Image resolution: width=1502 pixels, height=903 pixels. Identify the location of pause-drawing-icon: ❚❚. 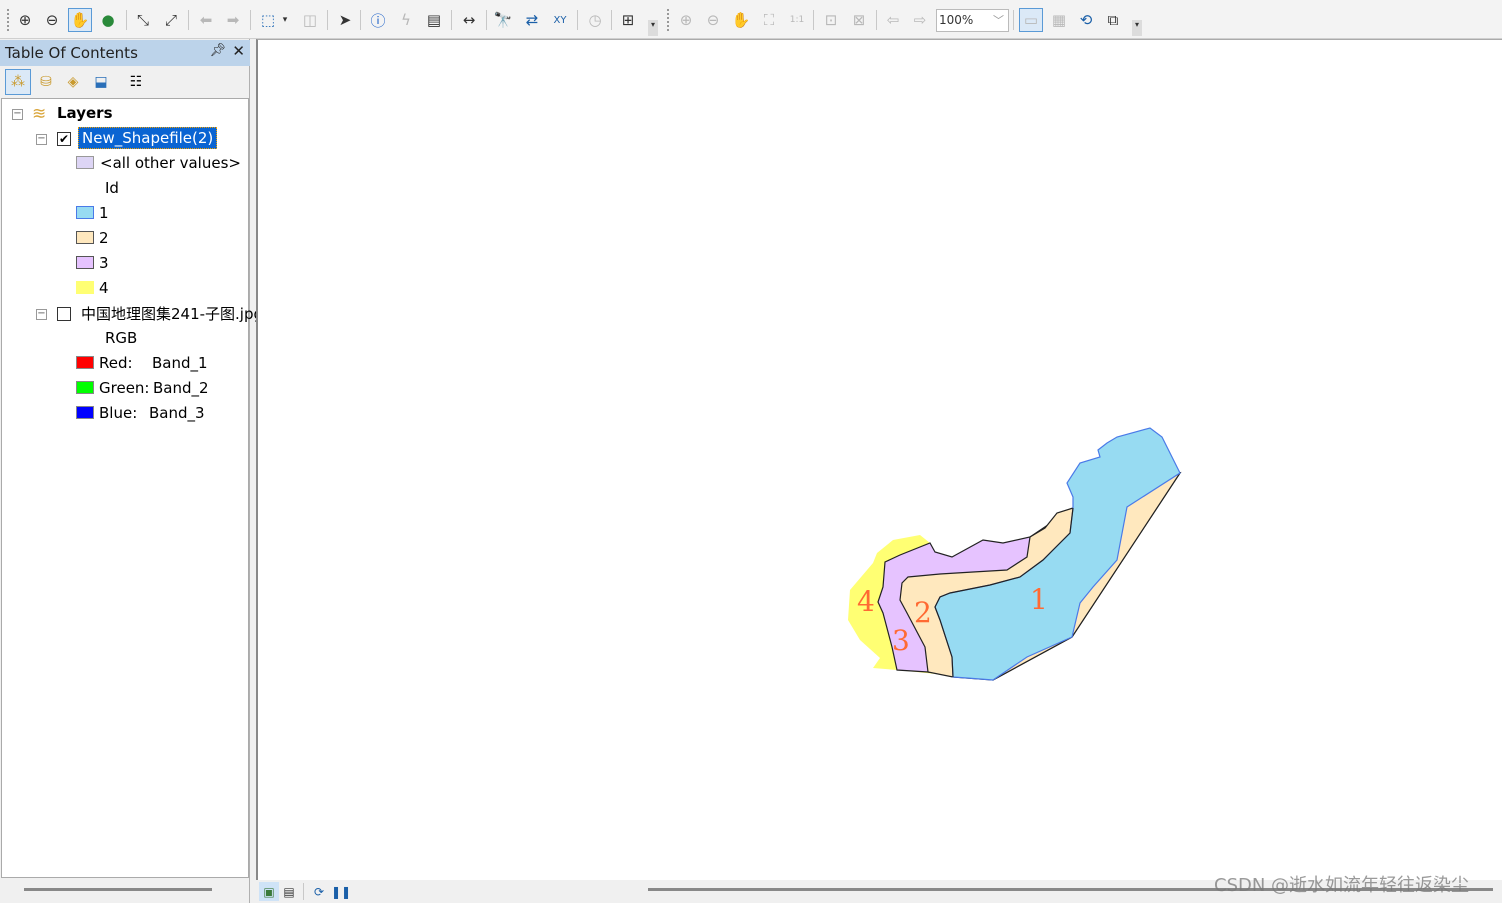
(341, 891).